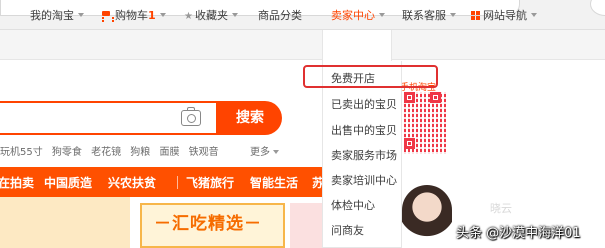 The width and height of the screenshot is (605, 248). I want to click on nav-support-label: 联系客服, so click(424, 15).